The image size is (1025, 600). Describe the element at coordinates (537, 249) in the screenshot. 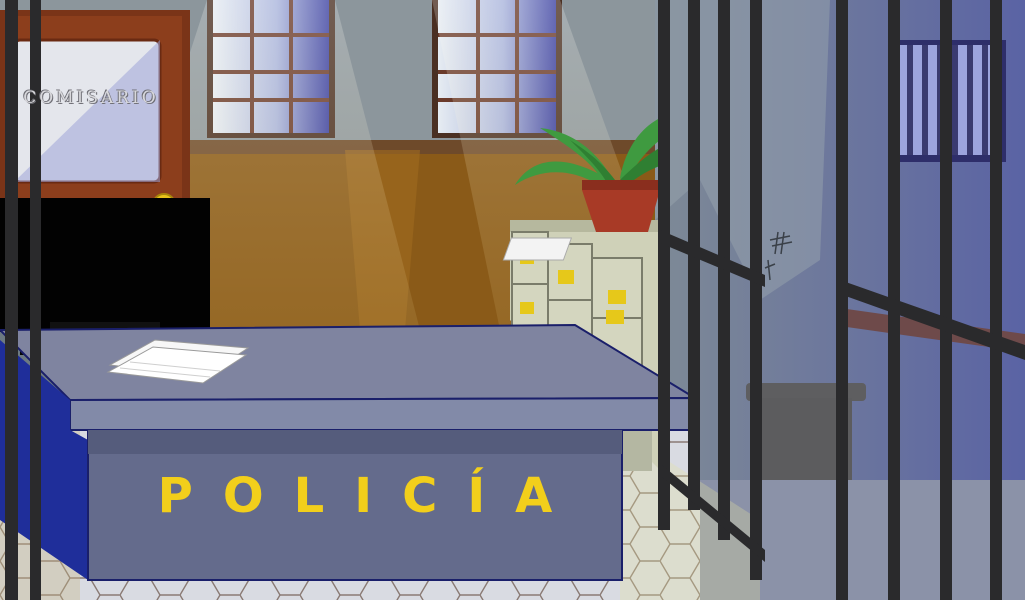

I see `paper-stack-cabinet` at that location.